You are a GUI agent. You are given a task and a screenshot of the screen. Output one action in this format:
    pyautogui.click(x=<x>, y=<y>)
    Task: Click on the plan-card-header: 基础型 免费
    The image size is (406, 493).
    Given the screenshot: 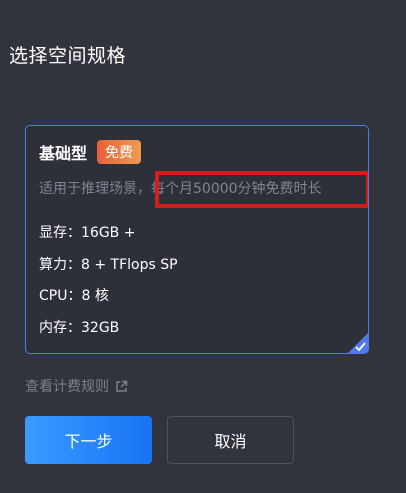 What is the action you would take?
    pyautogui.click(x=90, y=152)
    